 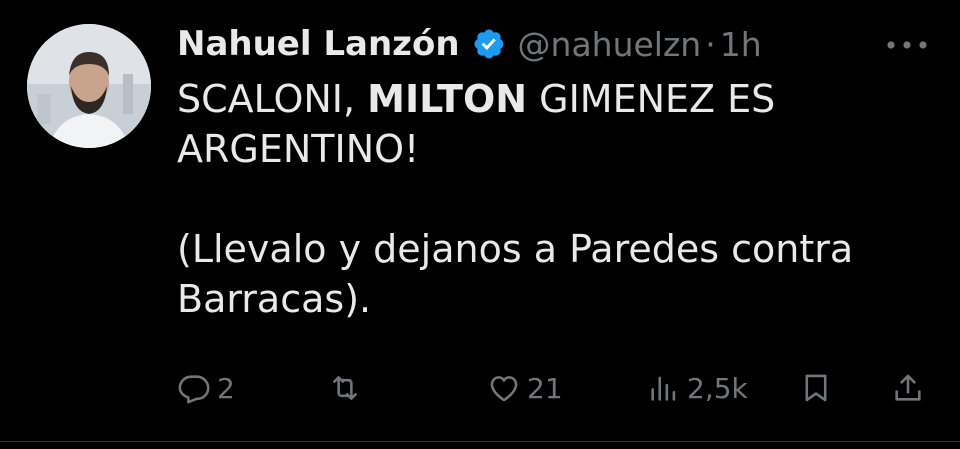 I want to click on tweet-divider, so click(x=480, y=441).